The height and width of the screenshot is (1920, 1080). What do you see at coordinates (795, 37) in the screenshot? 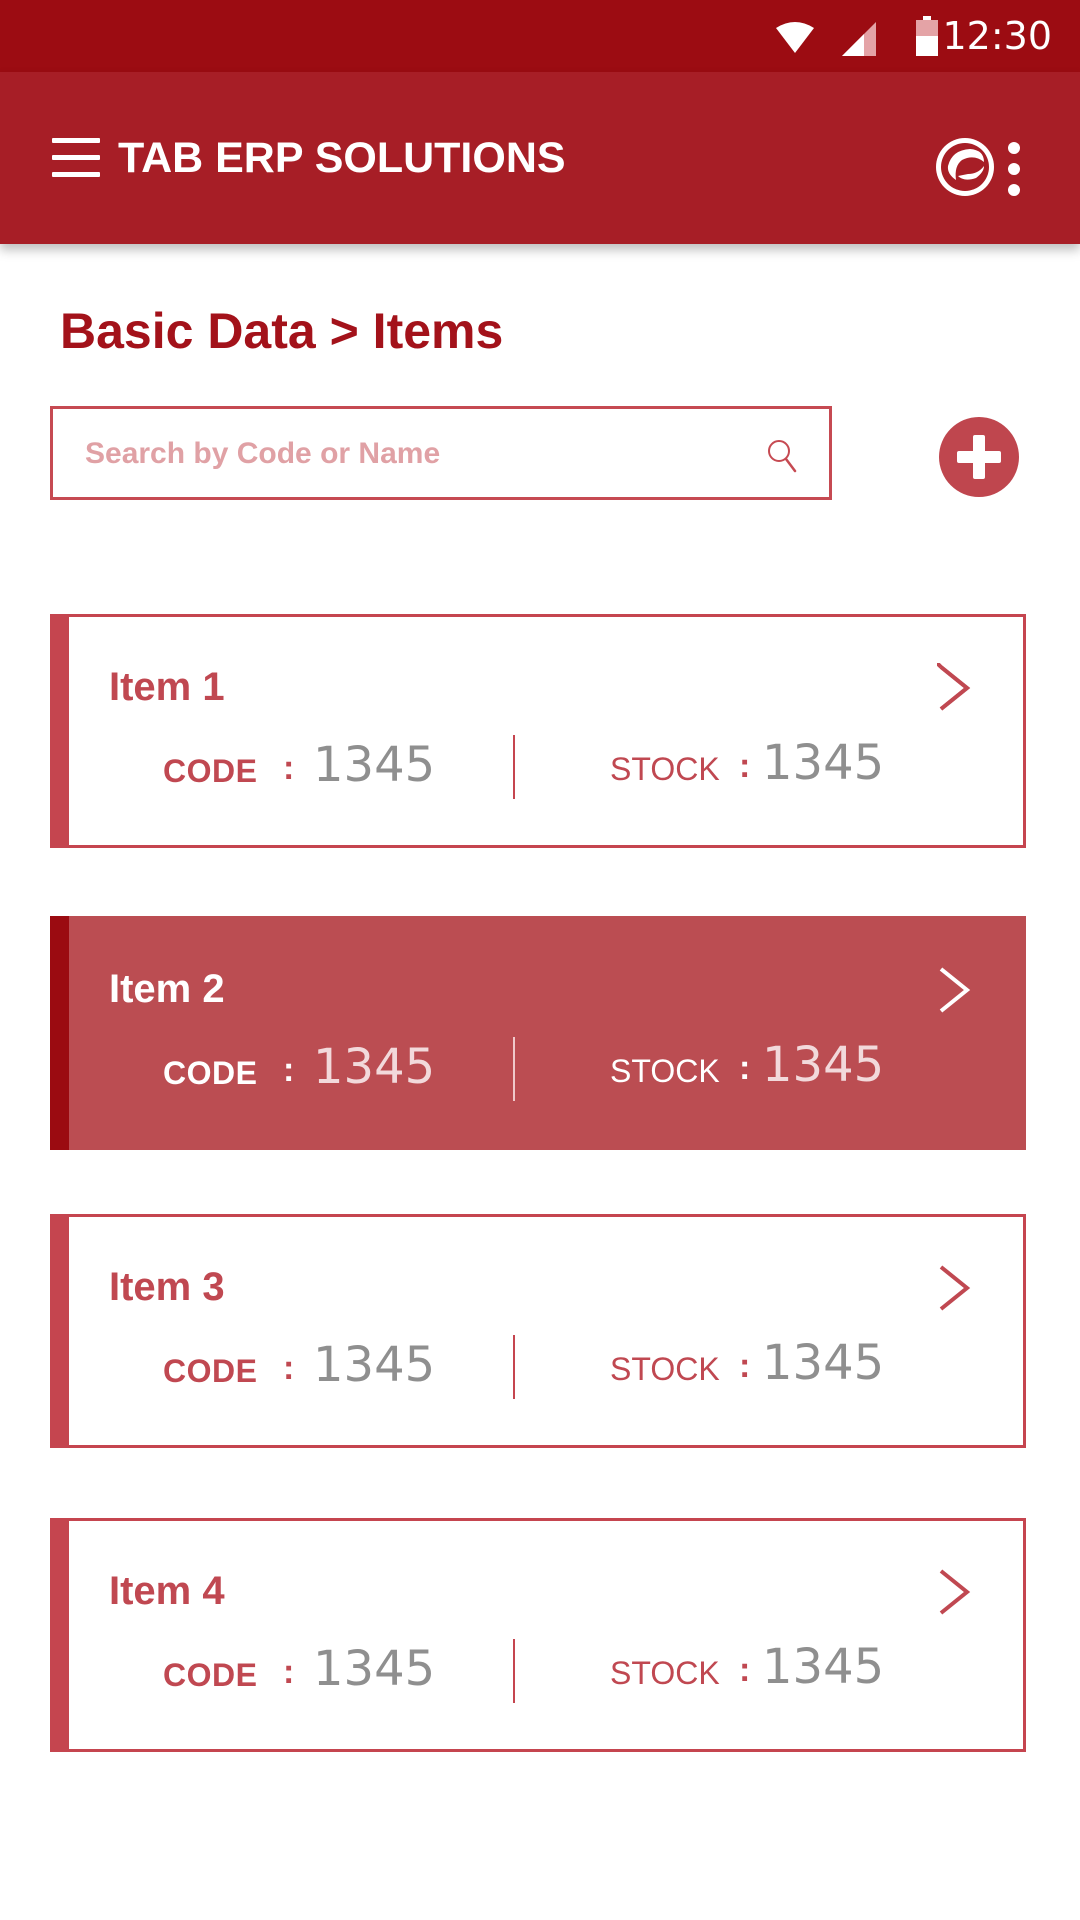
I see `wifi-icon` at bounding box center [795, 37].